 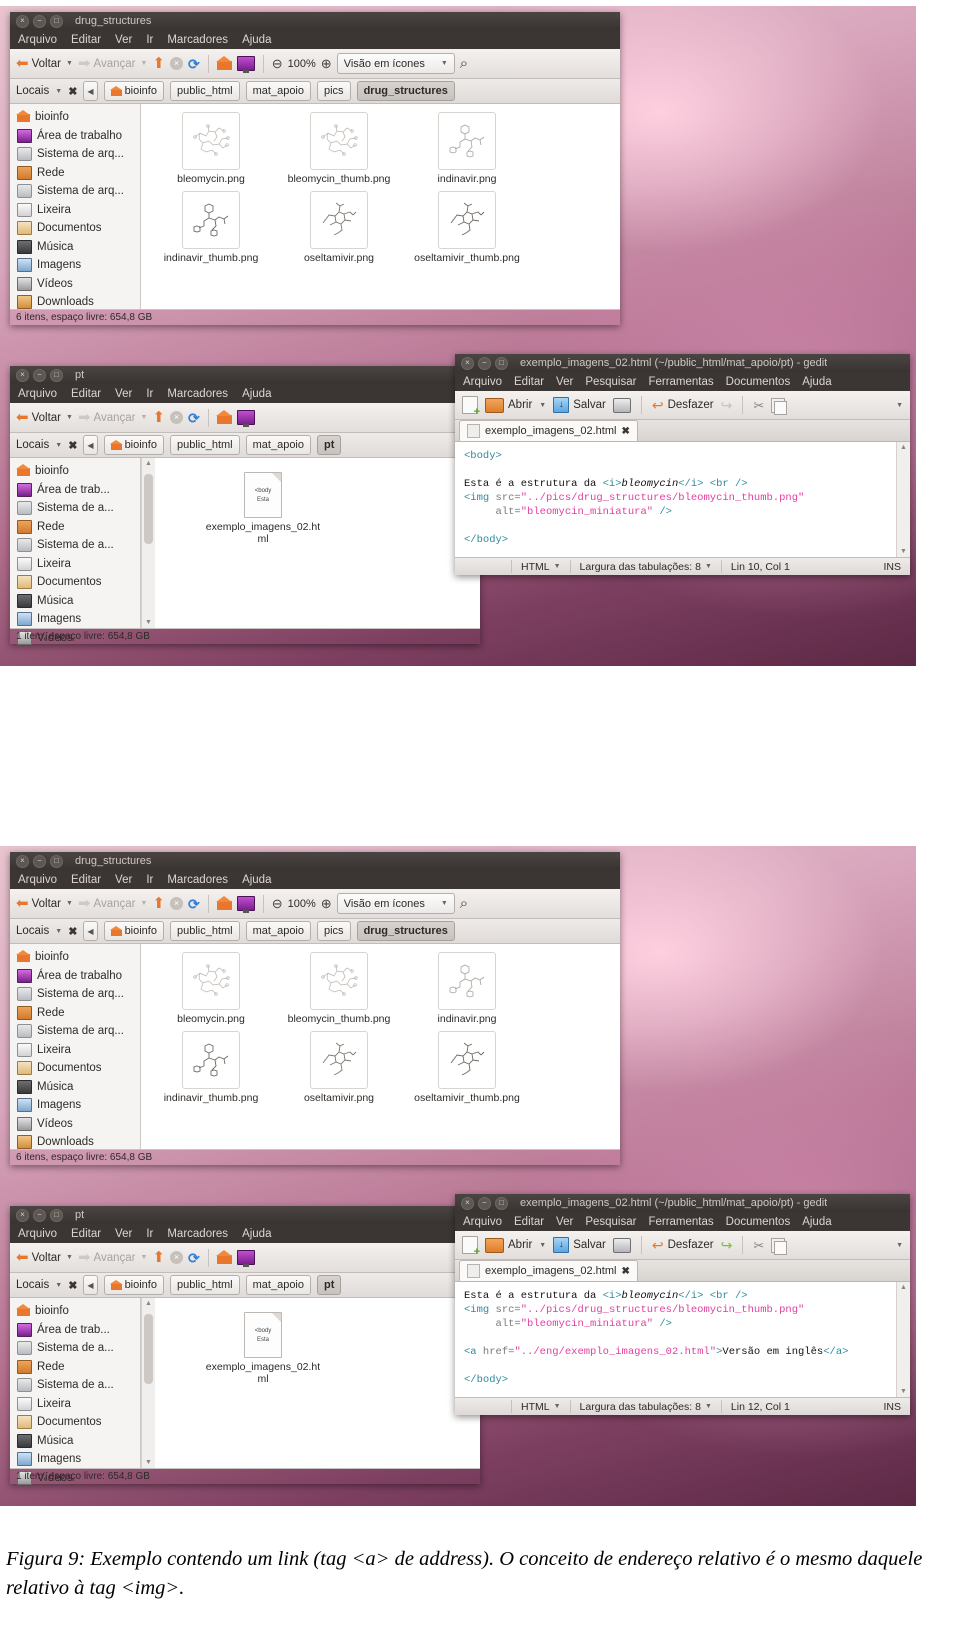 I want to click on copy-icon, so click(x=779, y=406).